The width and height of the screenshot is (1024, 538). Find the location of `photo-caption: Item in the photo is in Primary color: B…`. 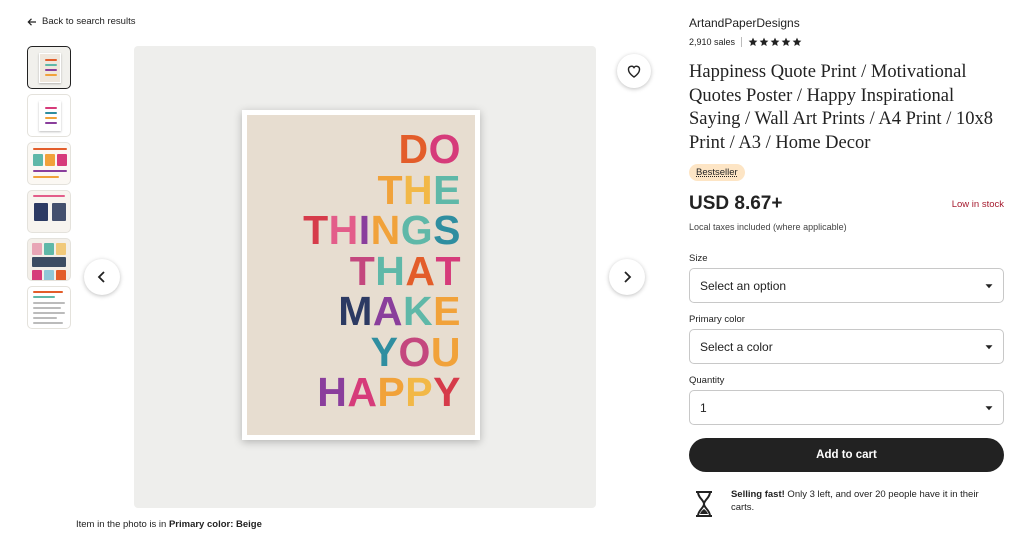

photo-caption: Item in the photo is in Primary color: B… is located at coordinates (169, 524).